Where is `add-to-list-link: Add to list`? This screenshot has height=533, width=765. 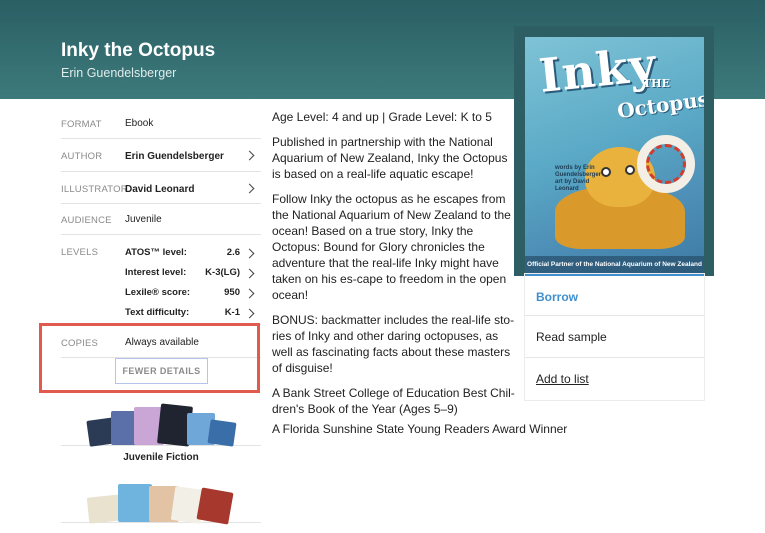 add-to-list-link: Add to list is located at coordinates (614, 379).